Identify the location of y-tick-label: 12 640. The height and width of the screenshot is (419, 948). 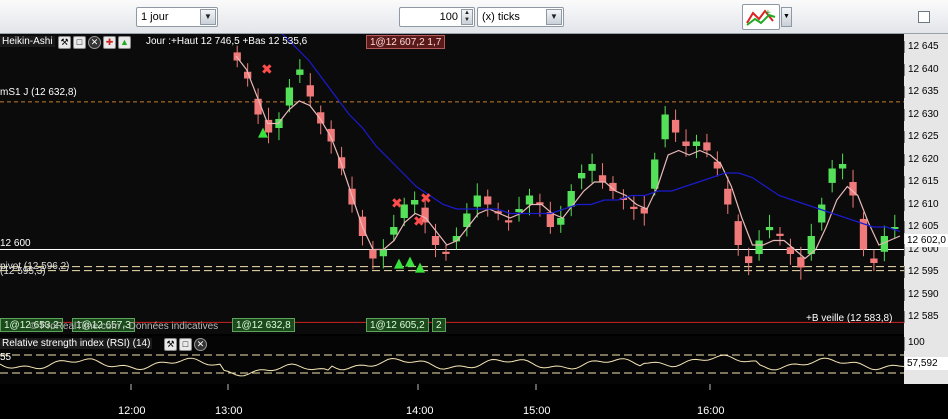
(926, 69).